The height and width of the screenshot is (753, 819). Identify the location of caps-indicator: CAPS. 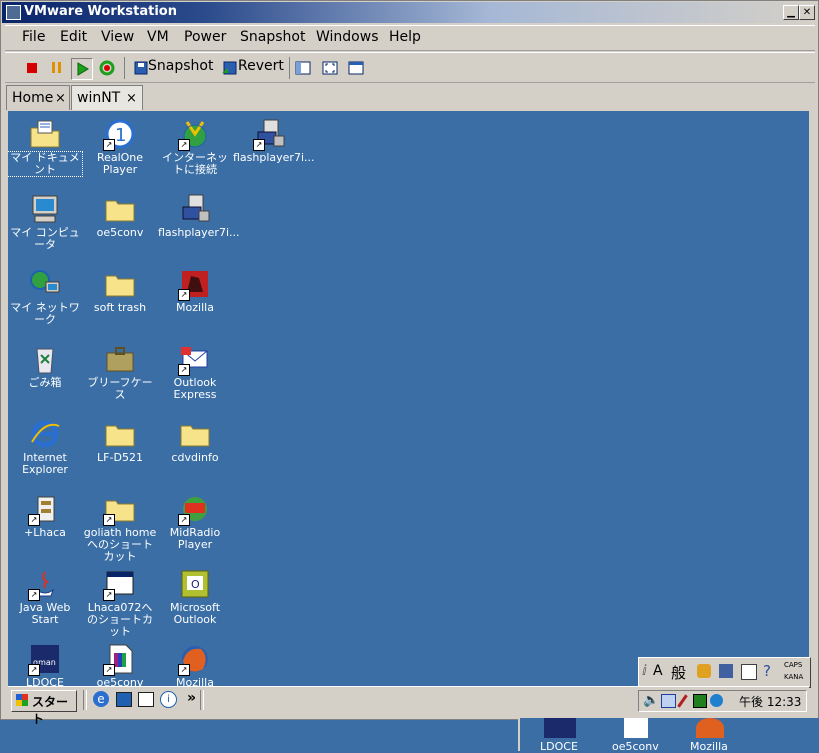
(793, 665).